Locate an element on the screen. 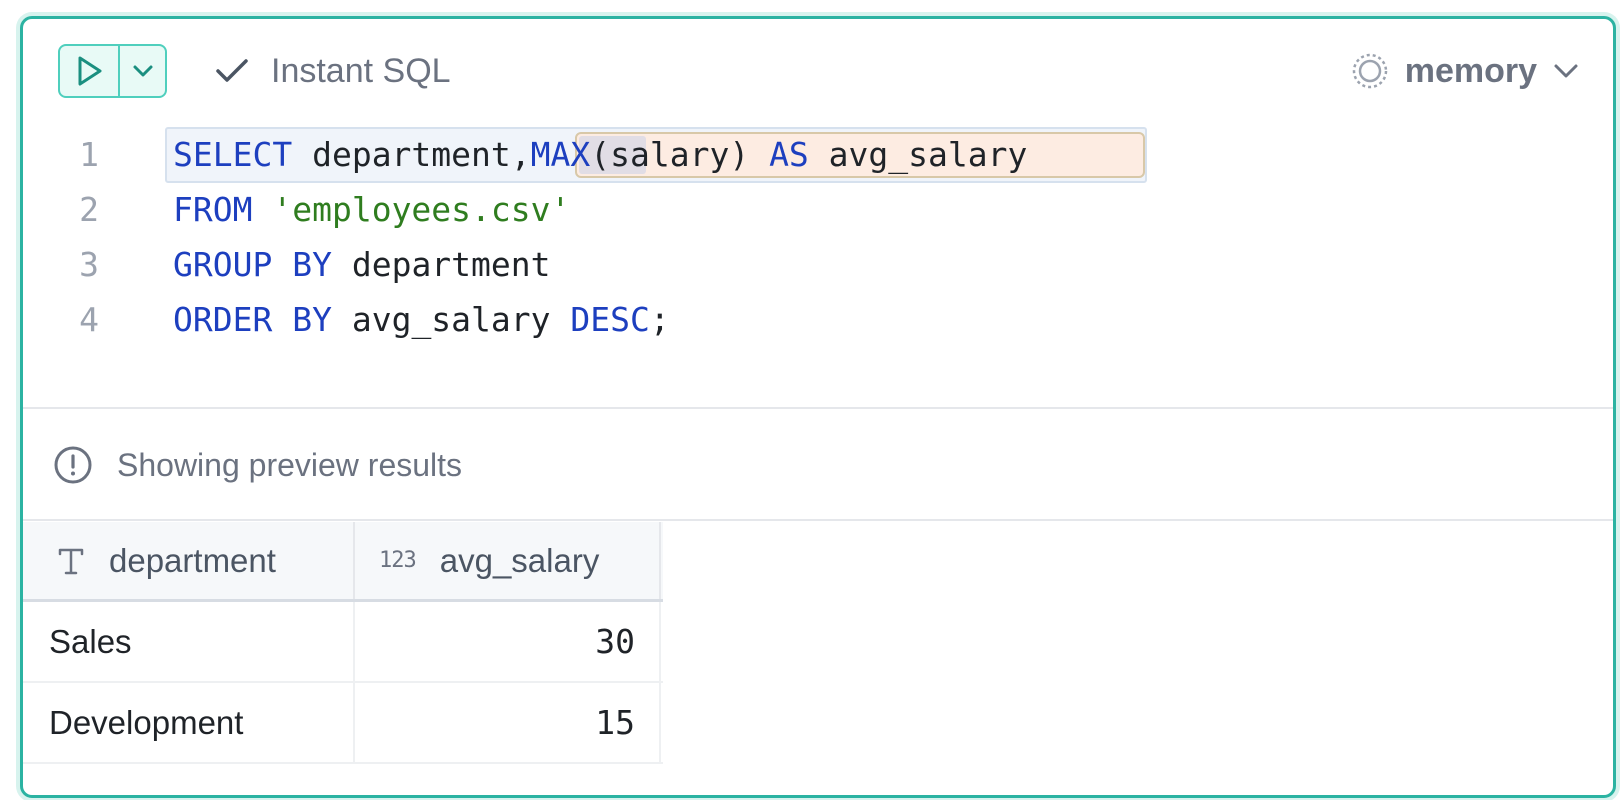 The width and height of the screenshot is (1624, 800). results-divider is located at coordinates (818, 520).